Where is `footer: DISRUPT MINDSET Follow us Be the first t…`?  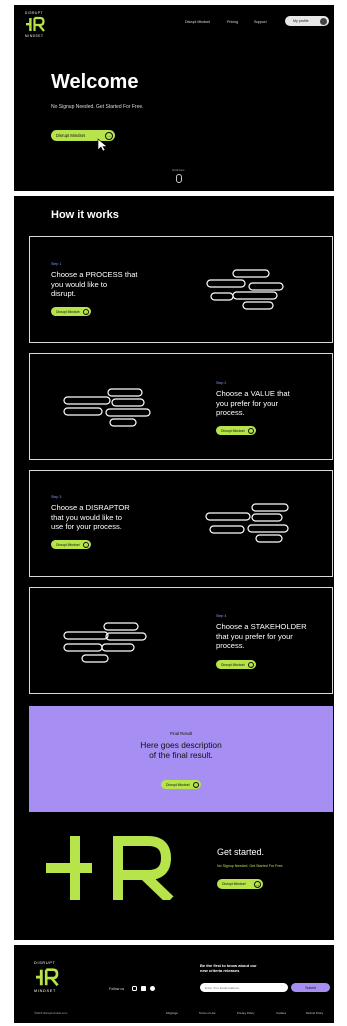
footer: DISRUPT MINDSET Follow us Be the first t… is located at coordinates (174, 984).